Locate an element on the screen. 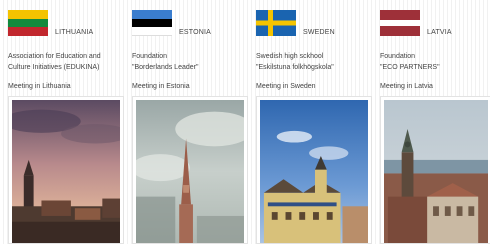  meeting-caption: Meeting in Lithuania is located at coordinates (39, 86).